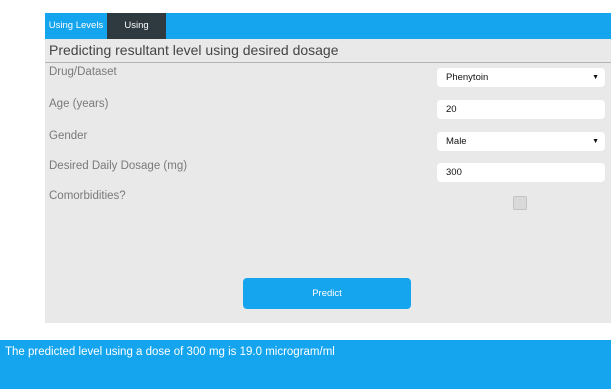  Describe the element at coordinates (521, 109) in the screenshot. I see `age-input: 20` at that location.